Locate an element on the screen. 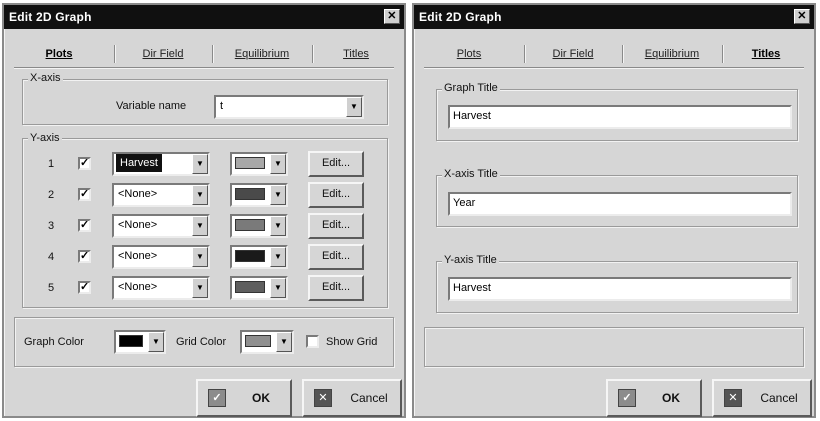  graph-color-select: ▼ is located at coordinates (140, 342).